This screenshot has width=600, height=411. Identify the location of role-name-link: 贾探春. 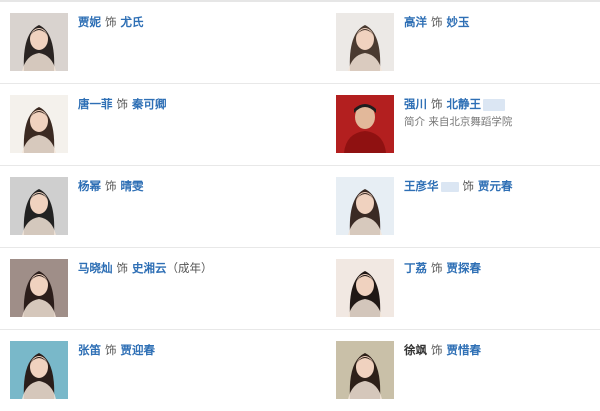
(464, 268).